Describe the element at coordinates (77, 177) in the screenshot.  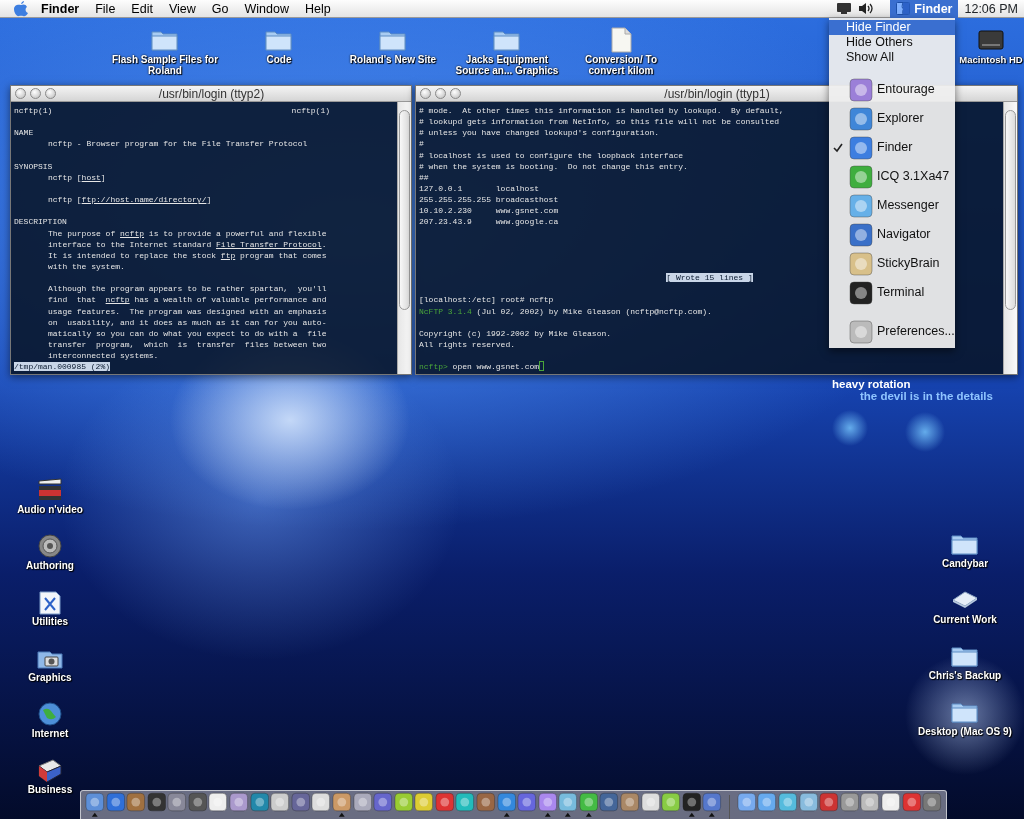
I see `terminal-line: ncftp [host]` at that location.